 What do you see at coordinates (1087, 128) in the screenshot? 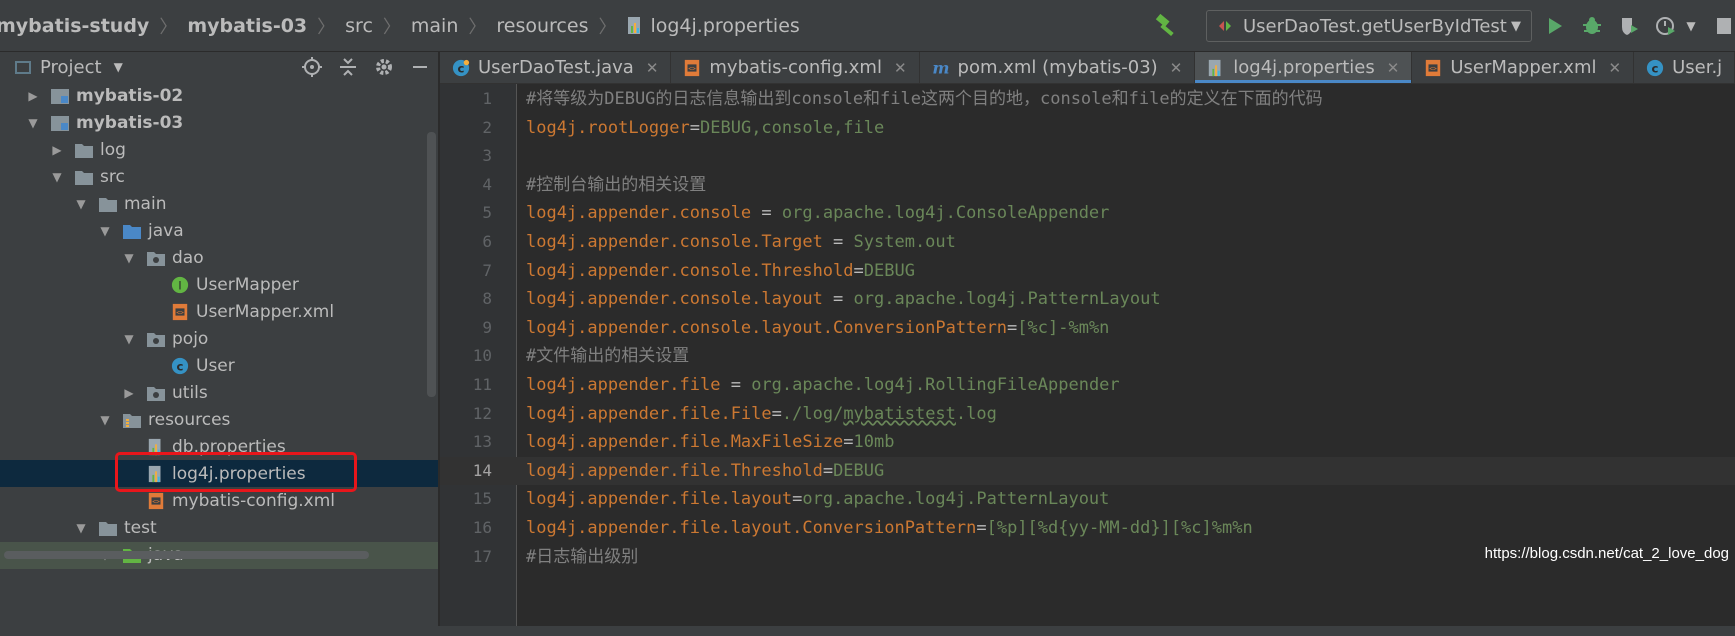
I see `code-line: 2 log4j.rootLogger=DEBUG,console,file` at bounding box center [1087, 128].